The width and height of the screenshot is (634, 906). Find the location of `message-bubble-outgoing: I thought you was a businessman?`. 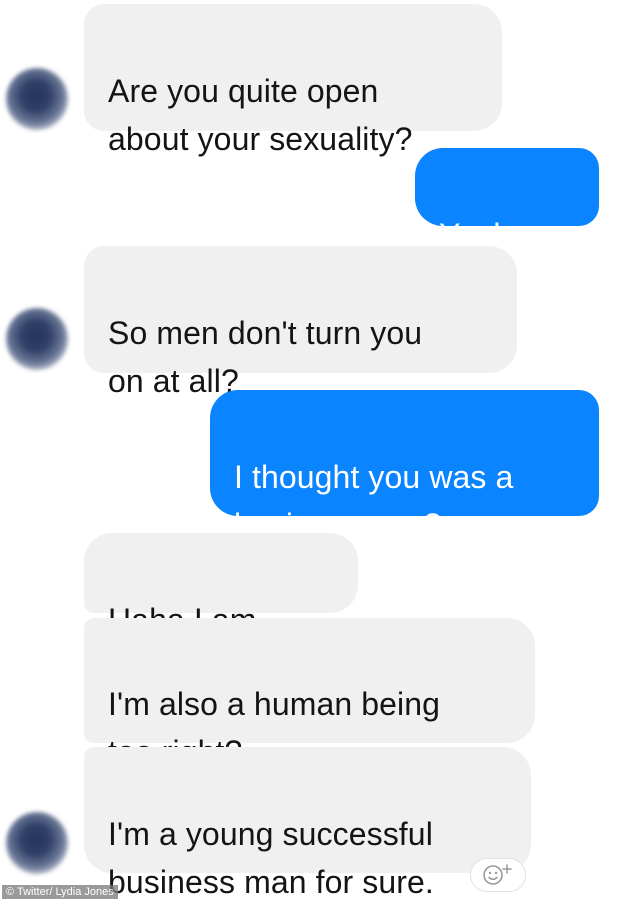

message-bubble-outgoing: I thought you was a businessman? is located at coordinates (404, 466).